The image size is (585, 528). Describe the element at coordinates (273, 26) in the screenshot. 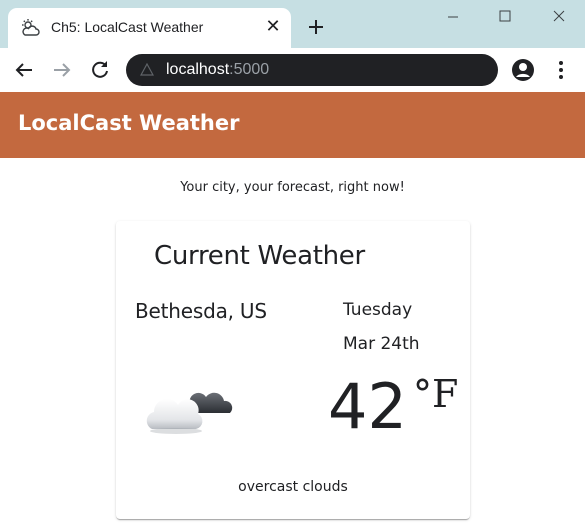

I see `close-tab-icon: ✕` at that location.